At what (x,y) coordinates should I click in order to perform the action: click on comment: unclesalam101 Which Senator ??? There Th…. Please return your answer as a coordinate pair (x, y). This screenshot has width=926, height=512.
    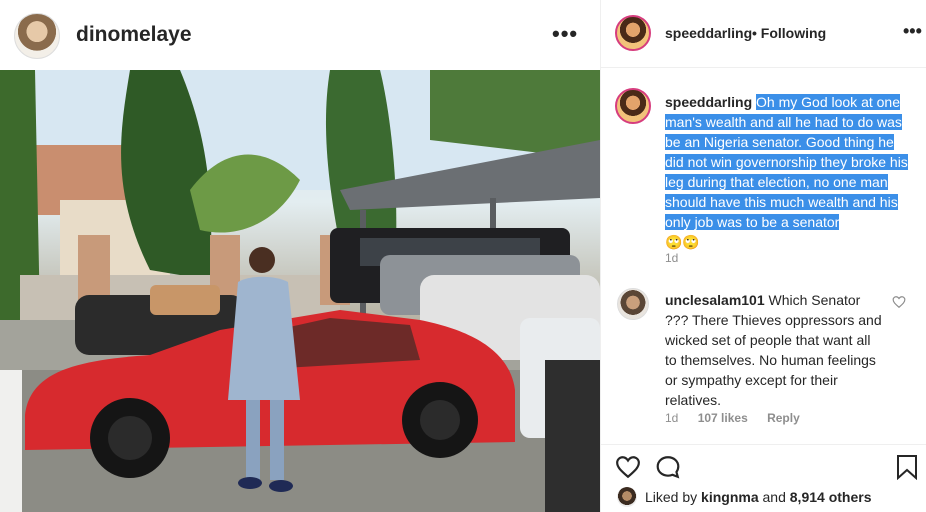
    Looking at the image, I should click on (775, 350).